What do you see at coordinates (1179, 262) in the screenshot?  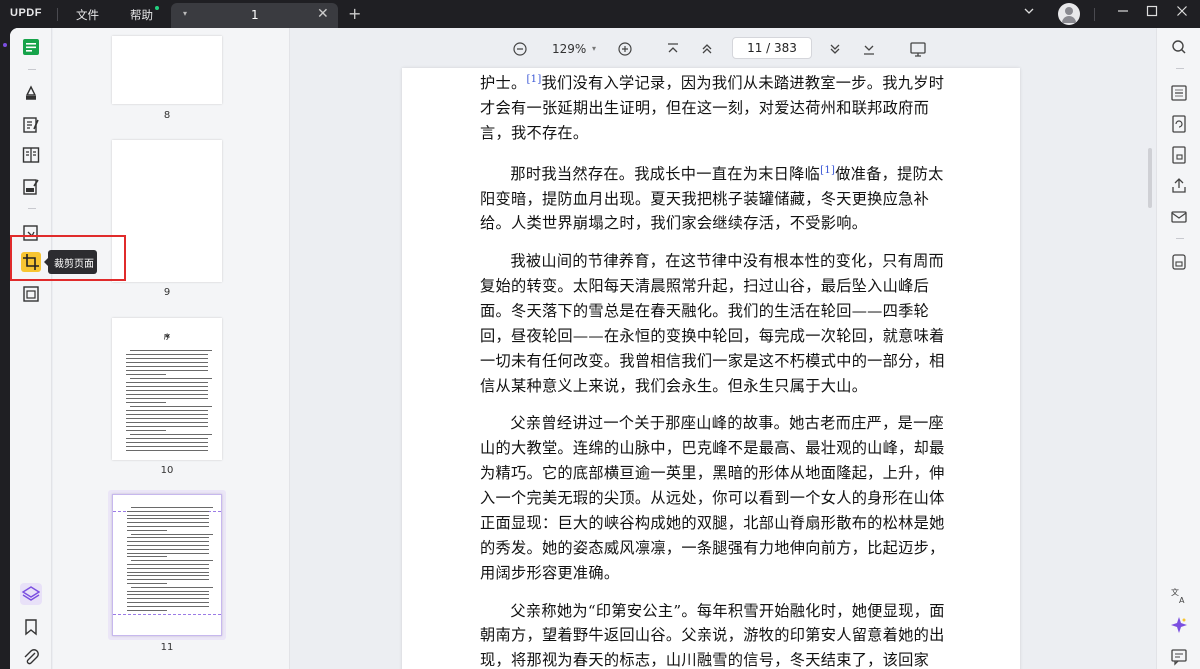 I see `save-icon` at bounding box center [1179, 262].